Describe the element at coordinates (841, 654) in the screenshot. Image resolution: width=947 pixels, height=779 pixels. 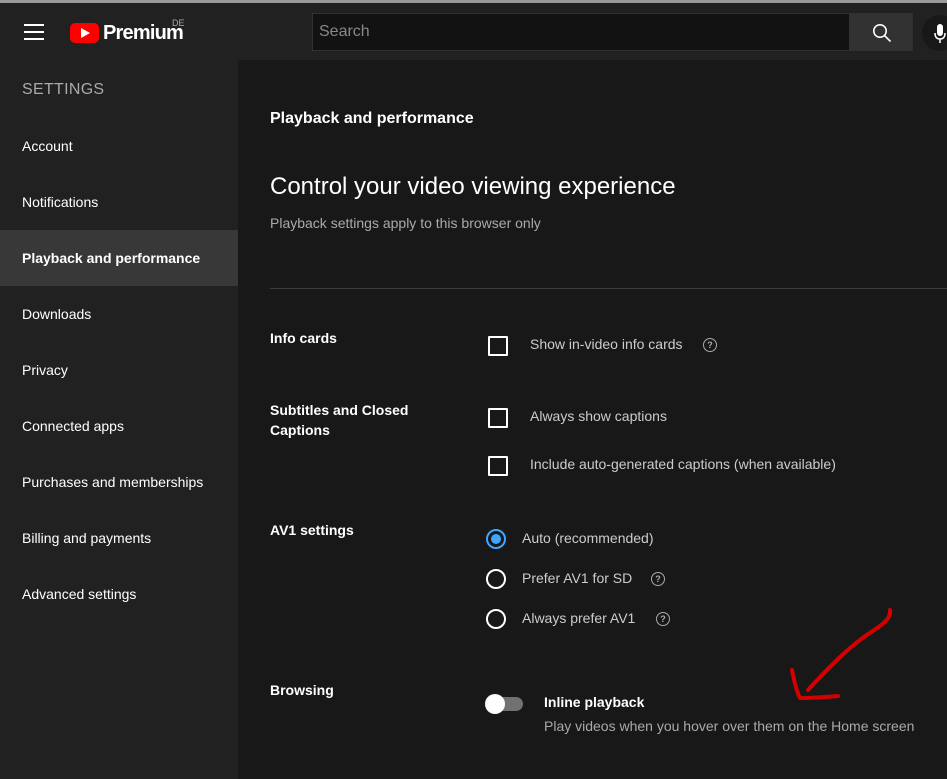
I see `annotation-arrow-icon` at that location.